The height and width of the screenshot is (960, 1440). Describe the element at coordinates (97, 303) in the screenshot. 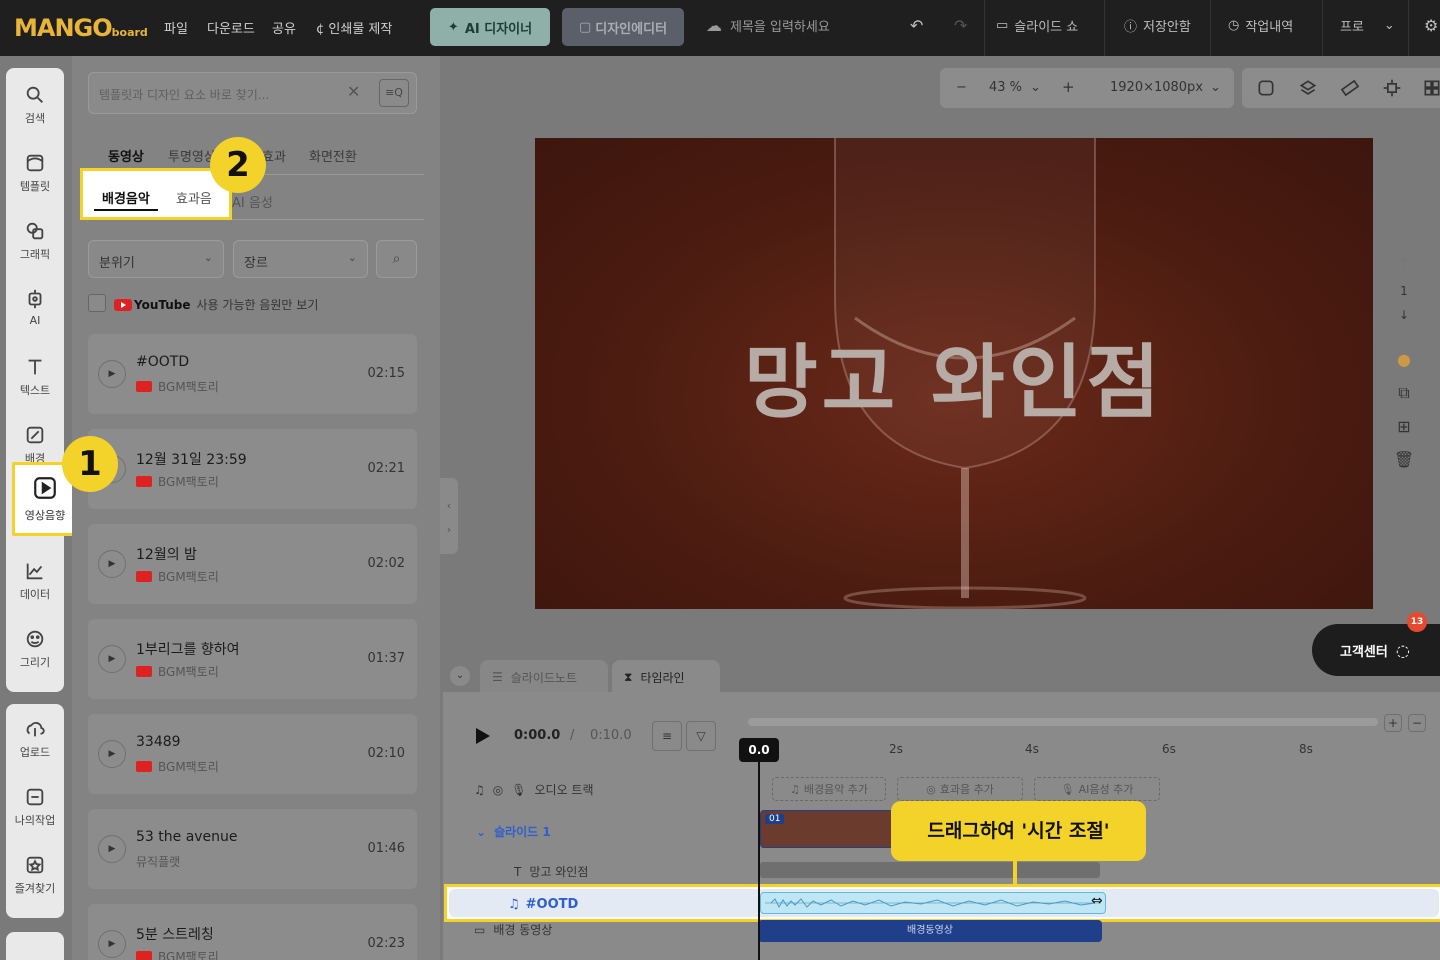

I see `youtube-only-checkbox` at that location.